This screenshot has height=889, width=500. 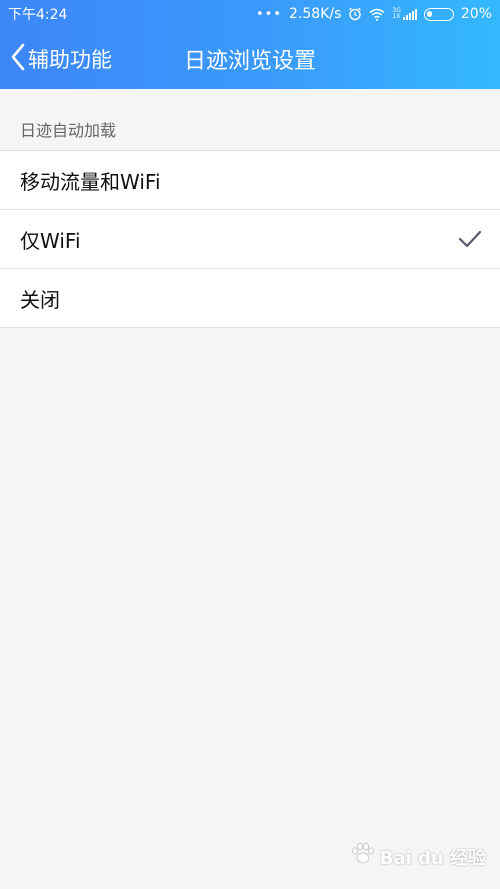 What do you see at coordinates (355, 14) in the screenshot?
I see `alarm-icon` at bounding box center [355, 14].